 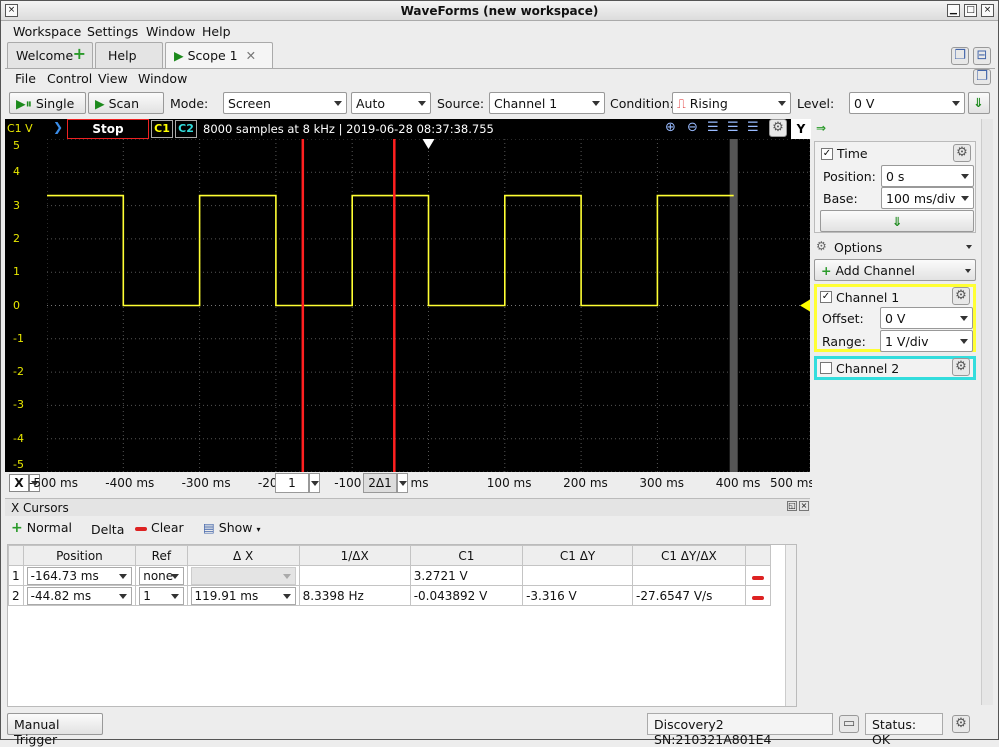 I want to click on align-center-icon: ☰, so click(x=753, y=127).